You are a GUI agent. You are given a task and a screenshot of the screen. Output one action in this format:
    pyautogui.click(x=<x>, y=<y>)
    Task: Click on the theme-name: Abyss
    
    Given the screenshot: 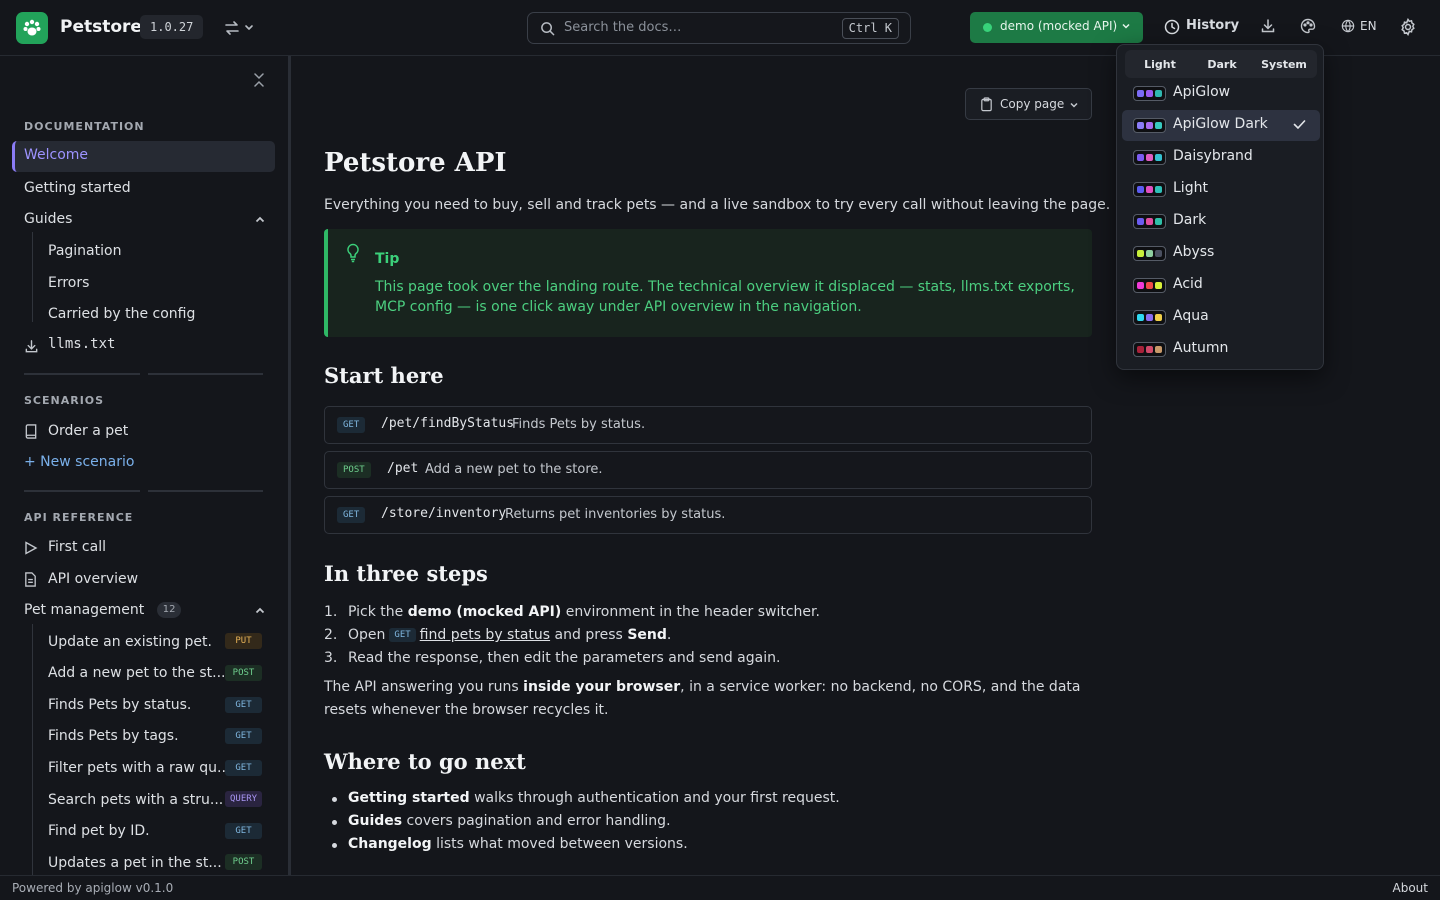 What is the action you would take?
    pyautogui.click(x=1194, y=252)
    